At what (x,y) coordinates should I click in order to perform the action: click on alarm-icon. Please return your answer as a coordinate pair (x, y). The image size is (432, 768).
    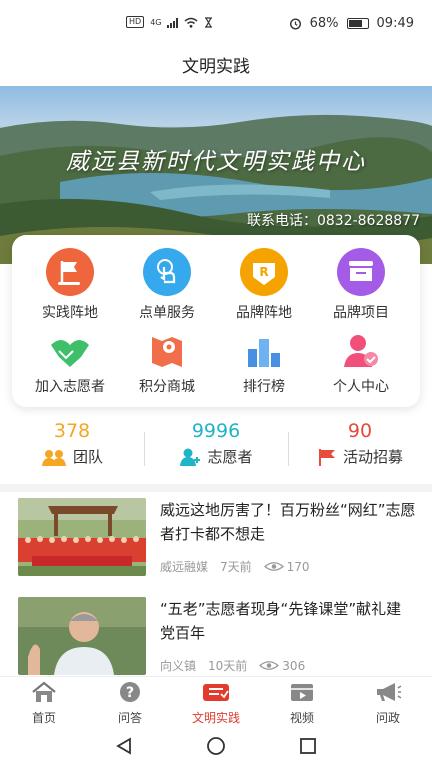
    Looking at the image, I should click on (295, 24).